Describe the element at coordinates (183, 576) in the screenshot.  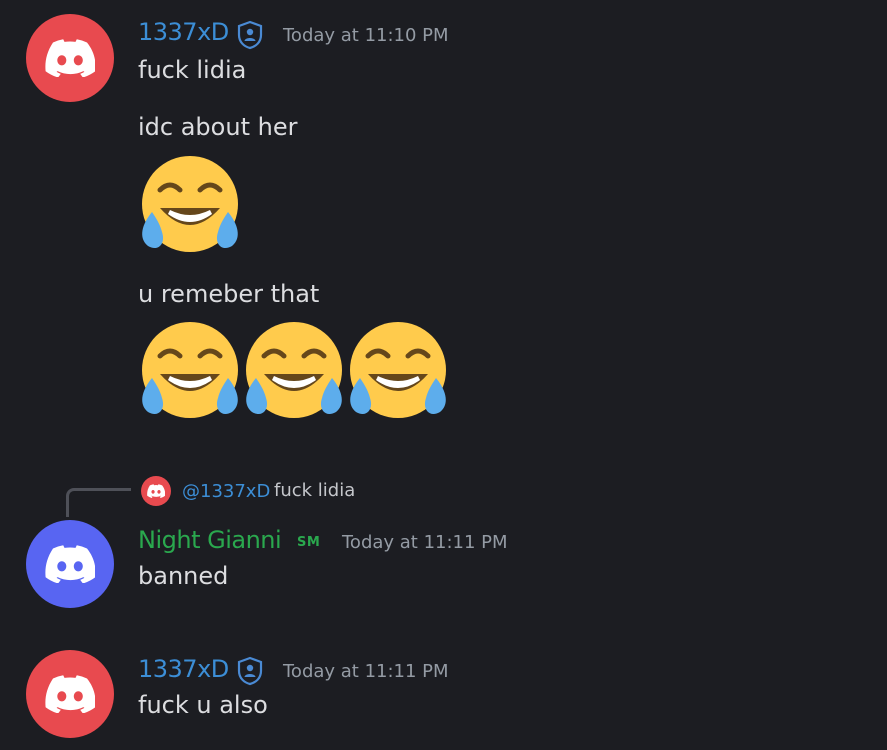
I see `message-text: banned` at that location.